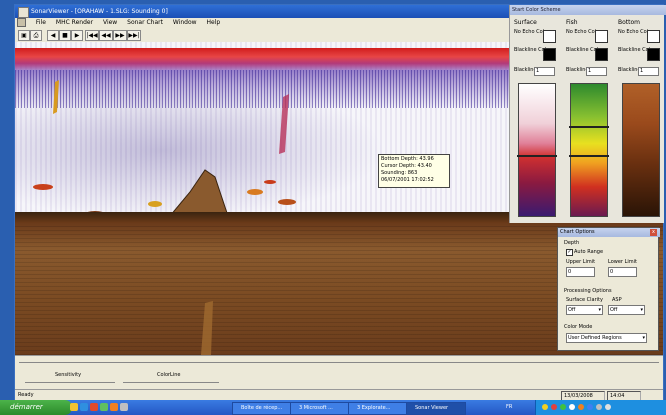 This screenshot has height=415, width=666. I want to click on menu-view: View, so click(110, 22).